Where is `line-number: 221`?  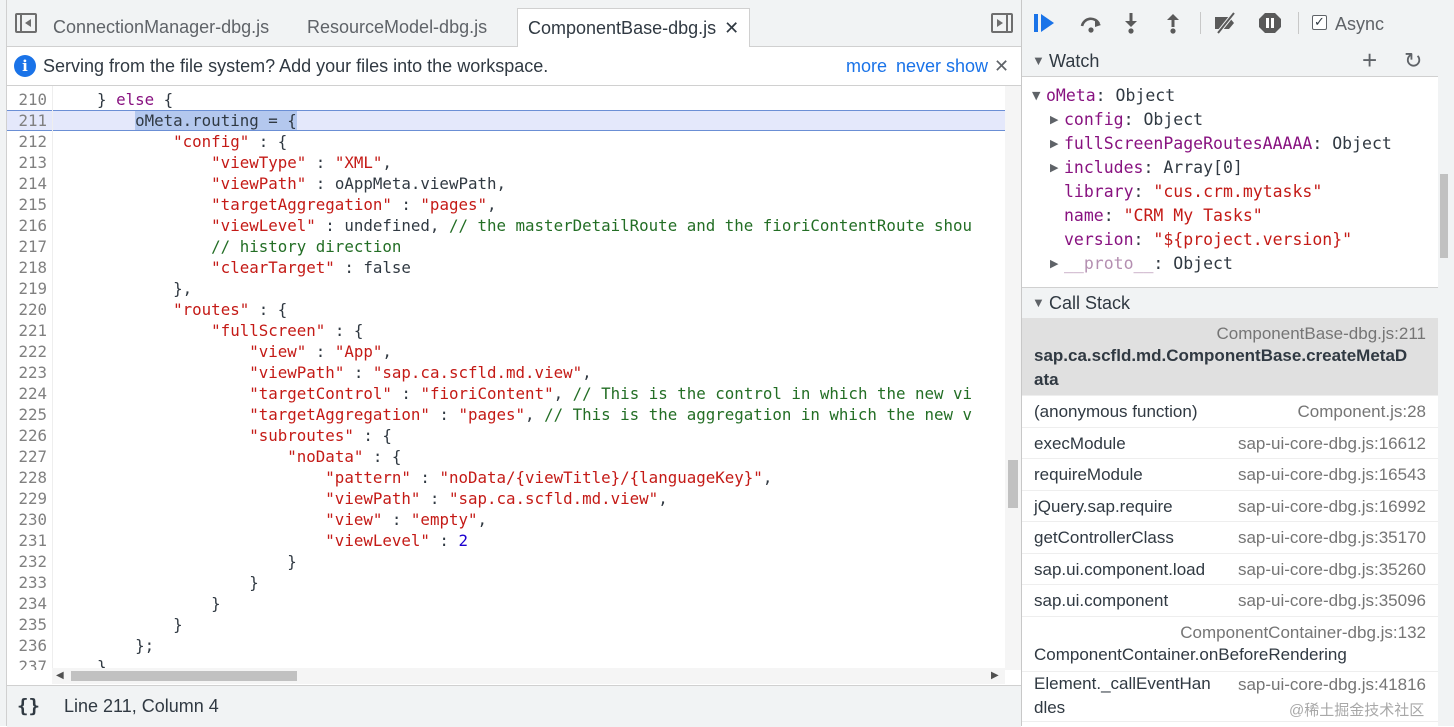
line-number: 221 is located at coordinates (27, 330).